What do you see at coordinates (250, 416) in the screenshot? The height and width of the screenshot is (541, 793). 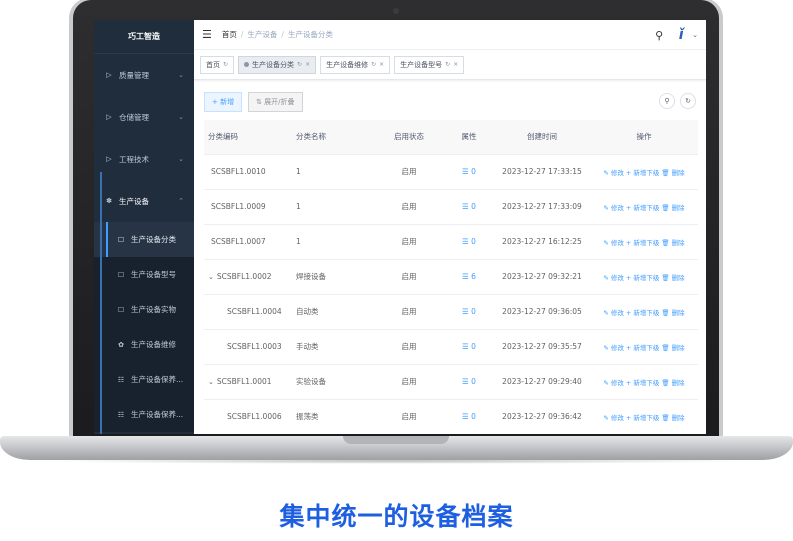 I see `cell-code: SCSBFL1.0006` at bounding box center [250, 416].